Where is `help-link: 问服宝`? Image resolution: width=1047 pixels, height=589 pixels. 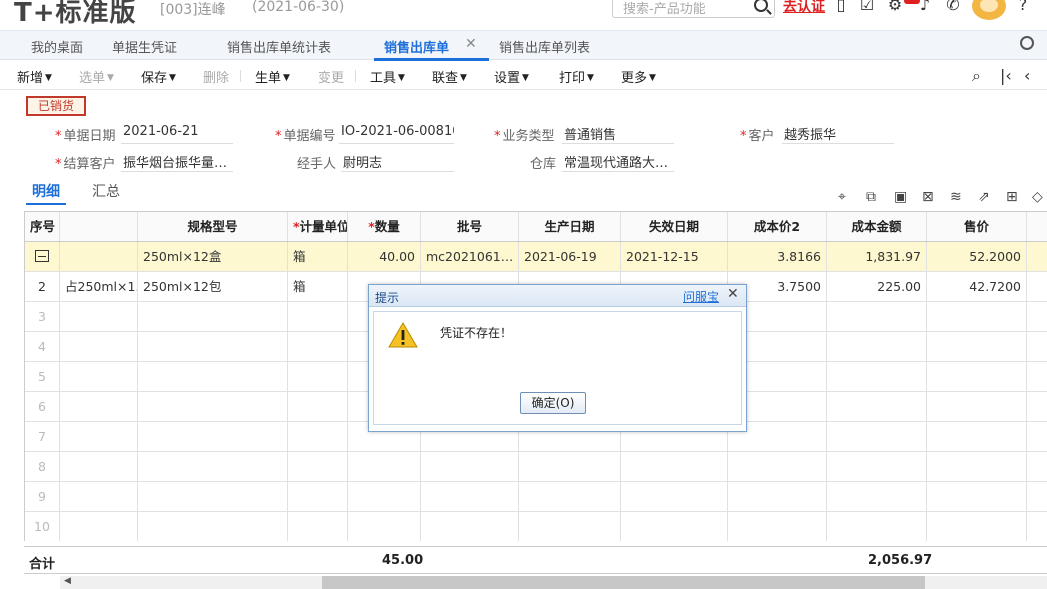
help-link: 问服宝 is located at coordinates (701, 296).